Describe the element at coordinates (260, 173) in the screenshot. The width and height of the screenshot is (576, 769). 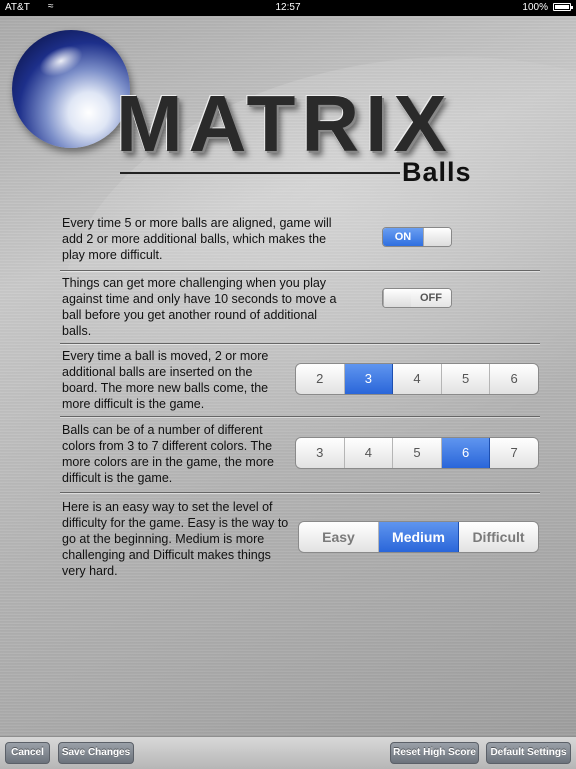
I see `logo-underline` at that location.